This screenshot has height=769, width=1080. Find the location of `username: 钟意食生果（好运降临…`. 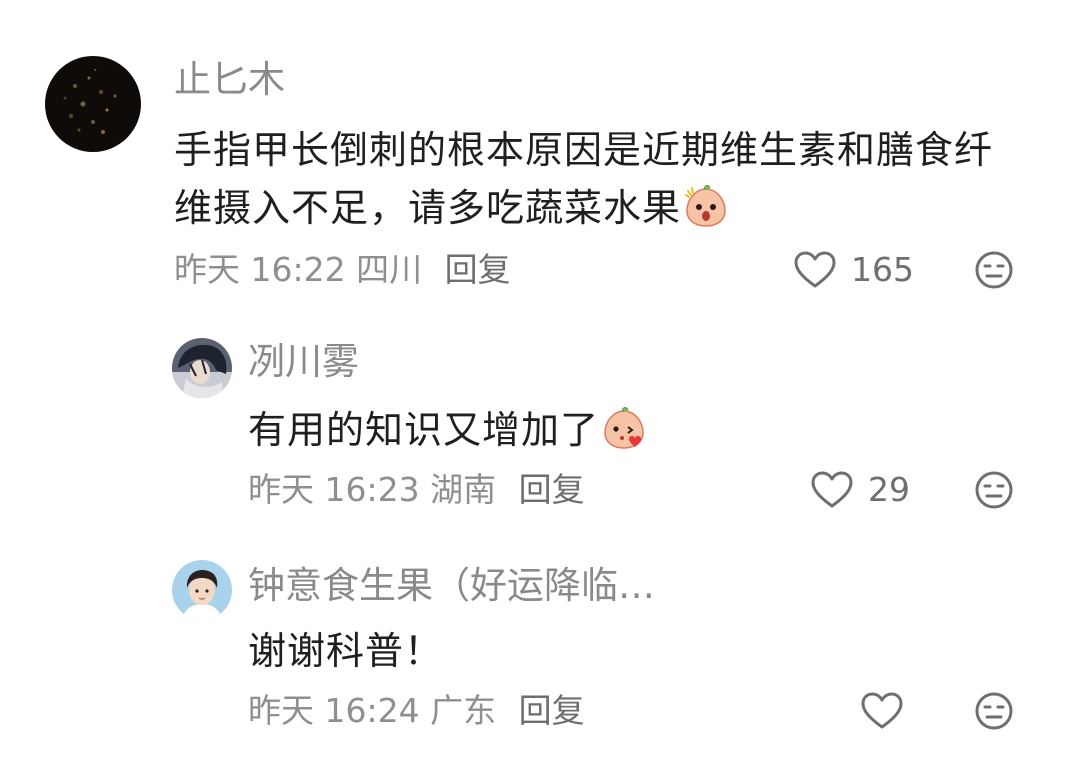

username: 钟意食生果（好运降临… is located at coordinates (451, 586).